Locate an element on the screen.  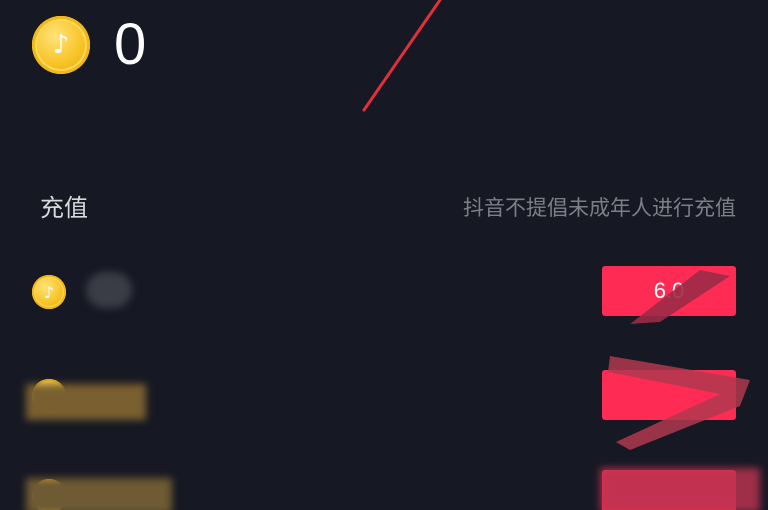
minor-notice: 抖音不提倡未成年人进行充值 is located at coordinates (599, 208).